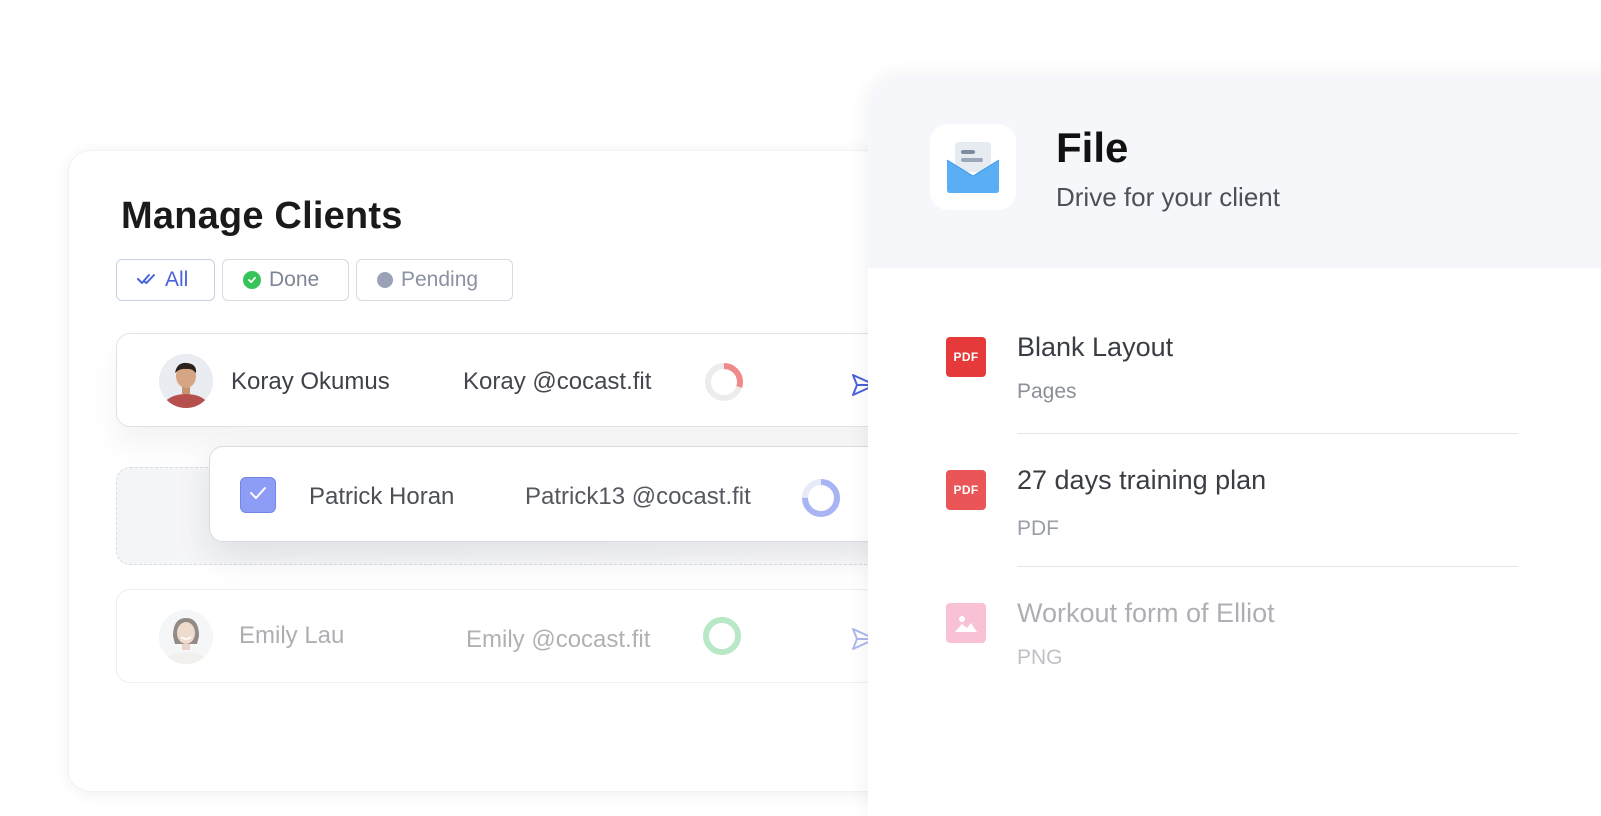  What do you see at coordinates (1234, 648) in the screenshot?
I see `file-item: Workout form of Elliot PNG` at bounding box center [1234, 648].